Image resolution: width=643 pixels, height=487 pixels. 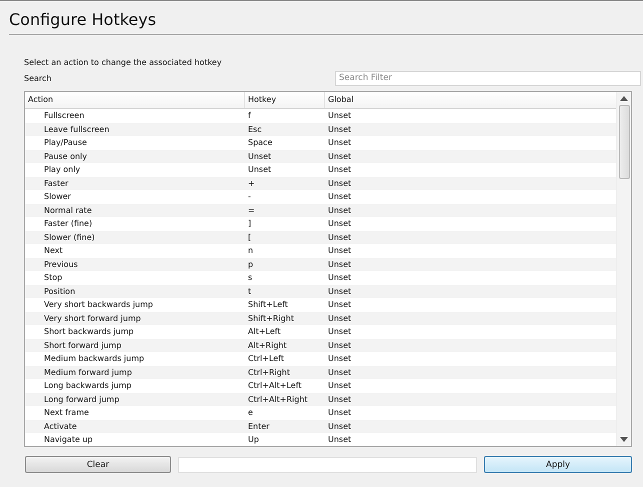 I want to click on table-cell-text: Ctrl+Left, so click(x=266, y=359).